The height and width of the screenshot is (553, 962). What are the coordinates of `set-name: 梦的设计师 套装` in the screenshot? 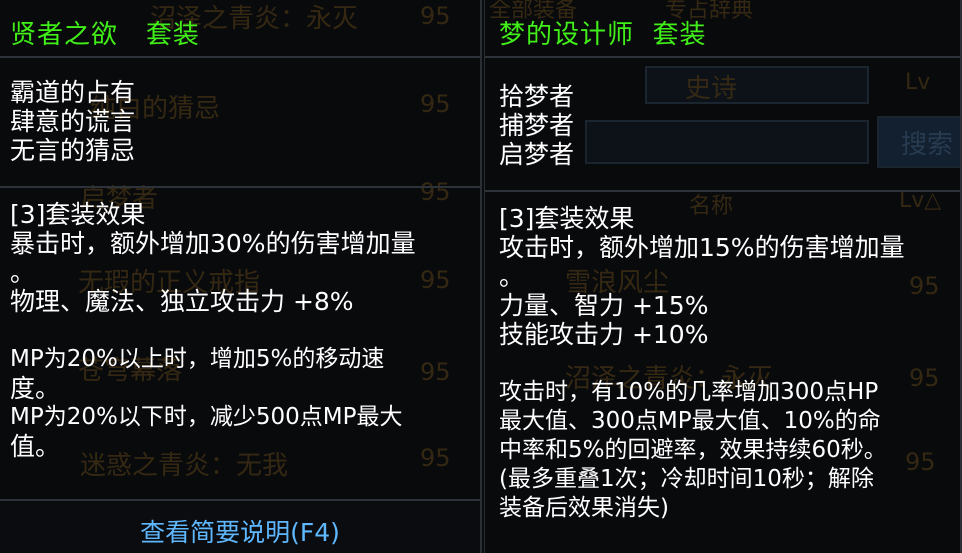 It's located at (603, 35).